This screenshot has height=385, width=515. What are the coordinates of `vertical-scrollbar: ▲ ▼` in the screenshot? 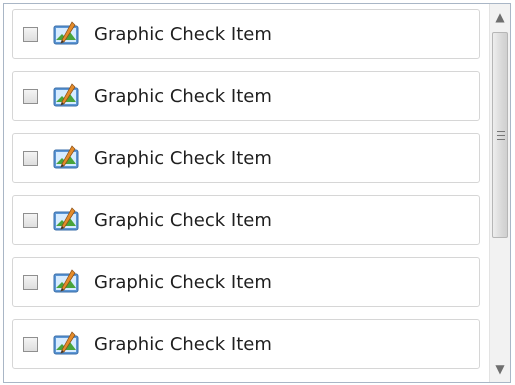 It's located at (499, 193).